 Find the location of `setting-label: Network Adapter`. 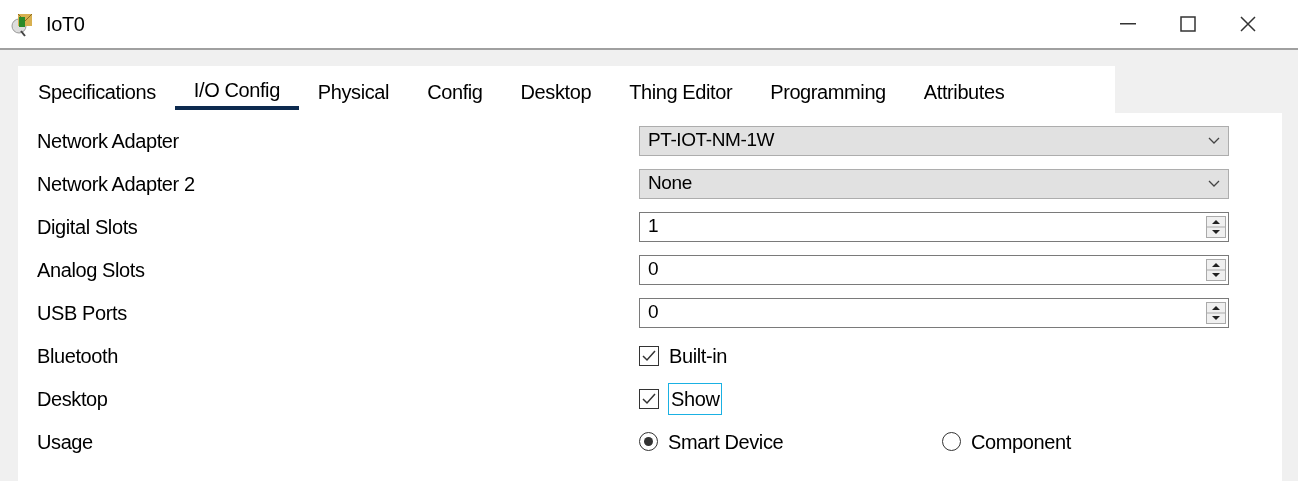

setting-label: Network Adapter is located at coordinates (108, 141).